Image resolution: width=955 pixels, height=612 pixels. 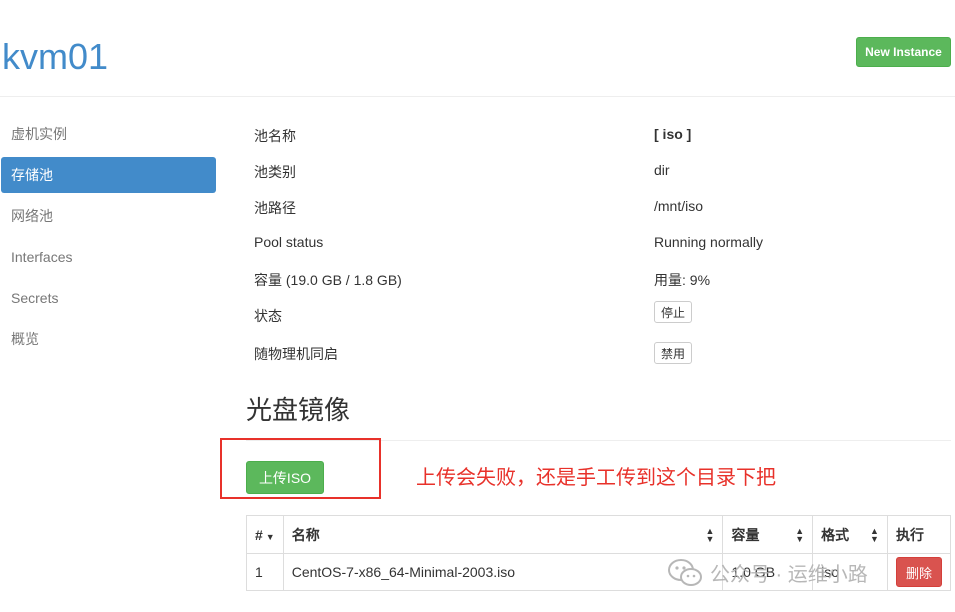 I want to click on iso-section-title: 光盘镜像, so click(x=298, y=410).